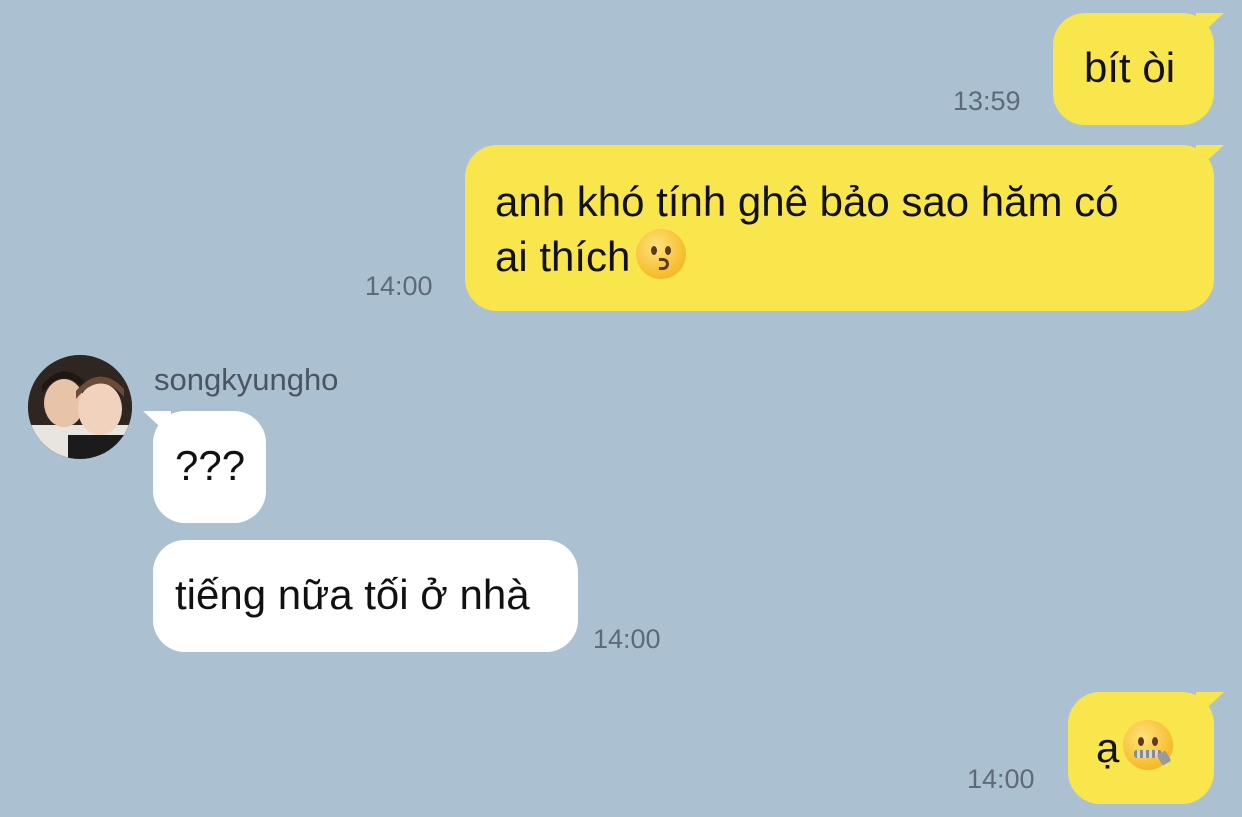  I want to click on avatar, so click(80, 407).